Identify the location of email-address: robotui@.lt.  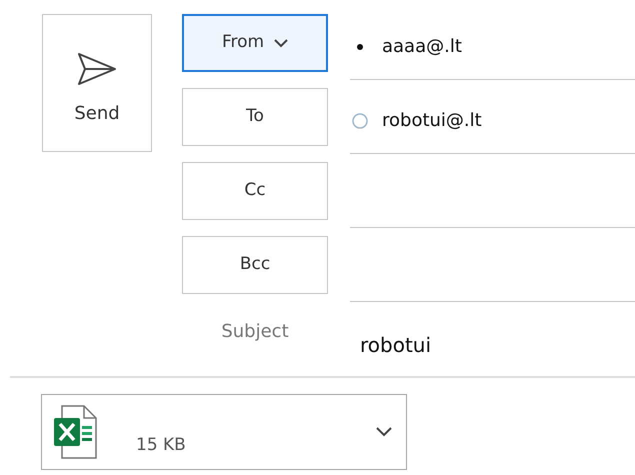
(432, 121).